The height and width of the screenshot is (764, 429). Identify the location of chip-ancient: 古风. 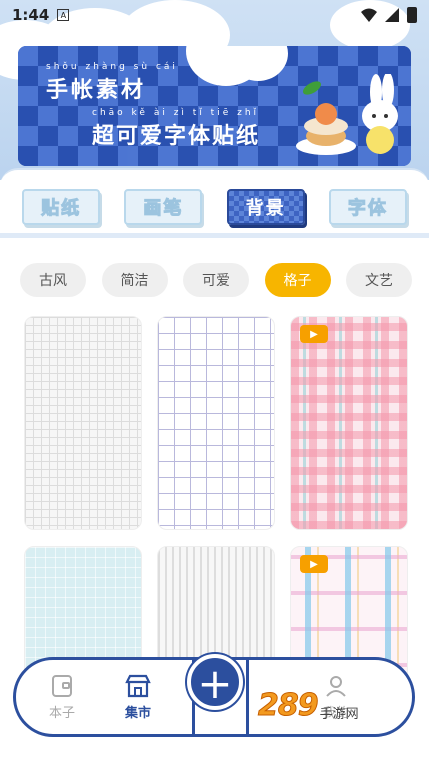
(53, 280).